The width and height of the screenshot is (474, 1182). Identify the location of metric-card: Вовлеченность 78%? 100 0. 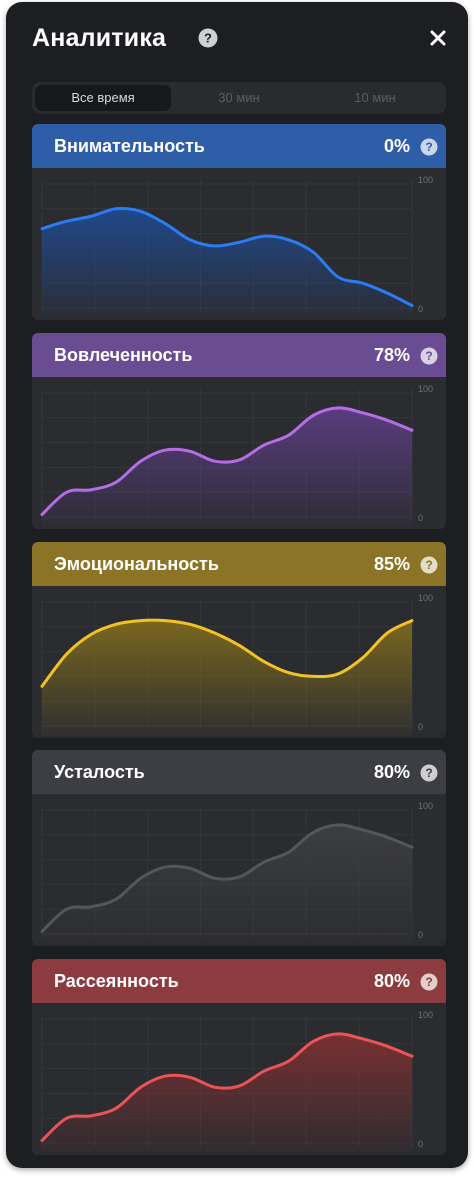
(239, 431).